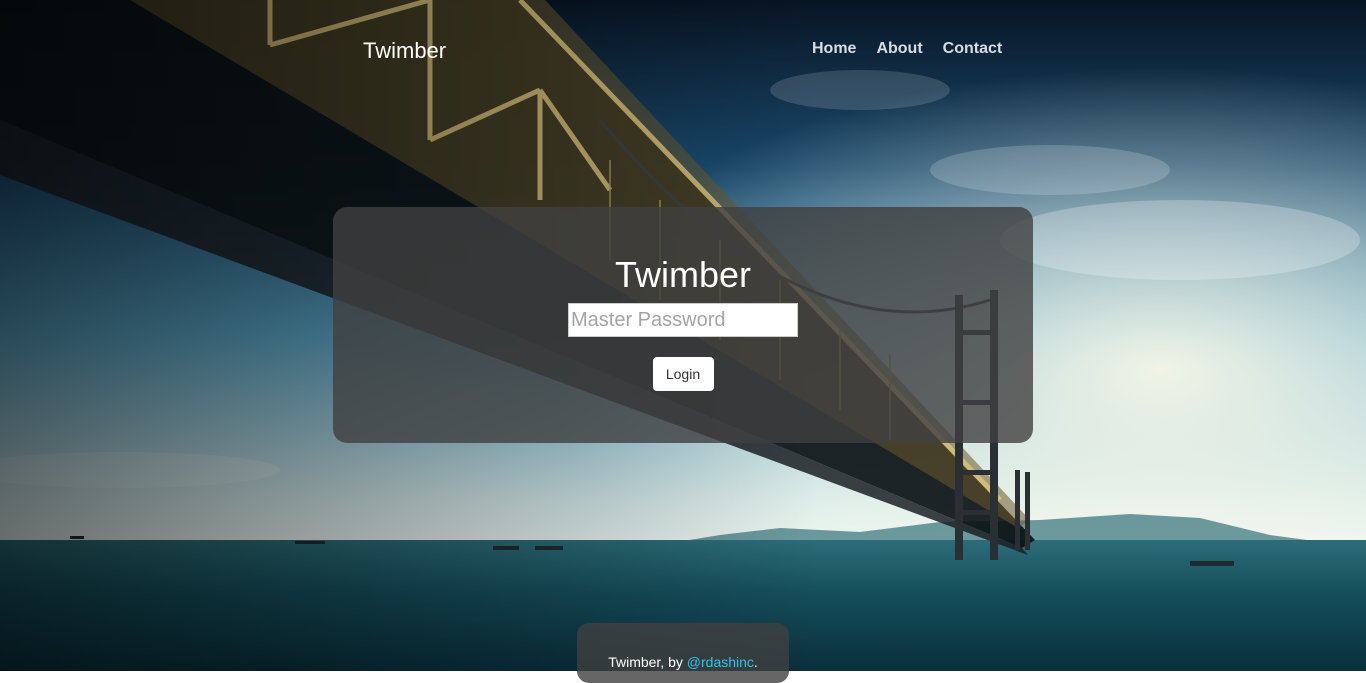 The height and width of the screenshot is (683, 1366). Describe the element at coordinates (404, 51) in the screenshot. I see `navbar-brand: Twimber` at that location.